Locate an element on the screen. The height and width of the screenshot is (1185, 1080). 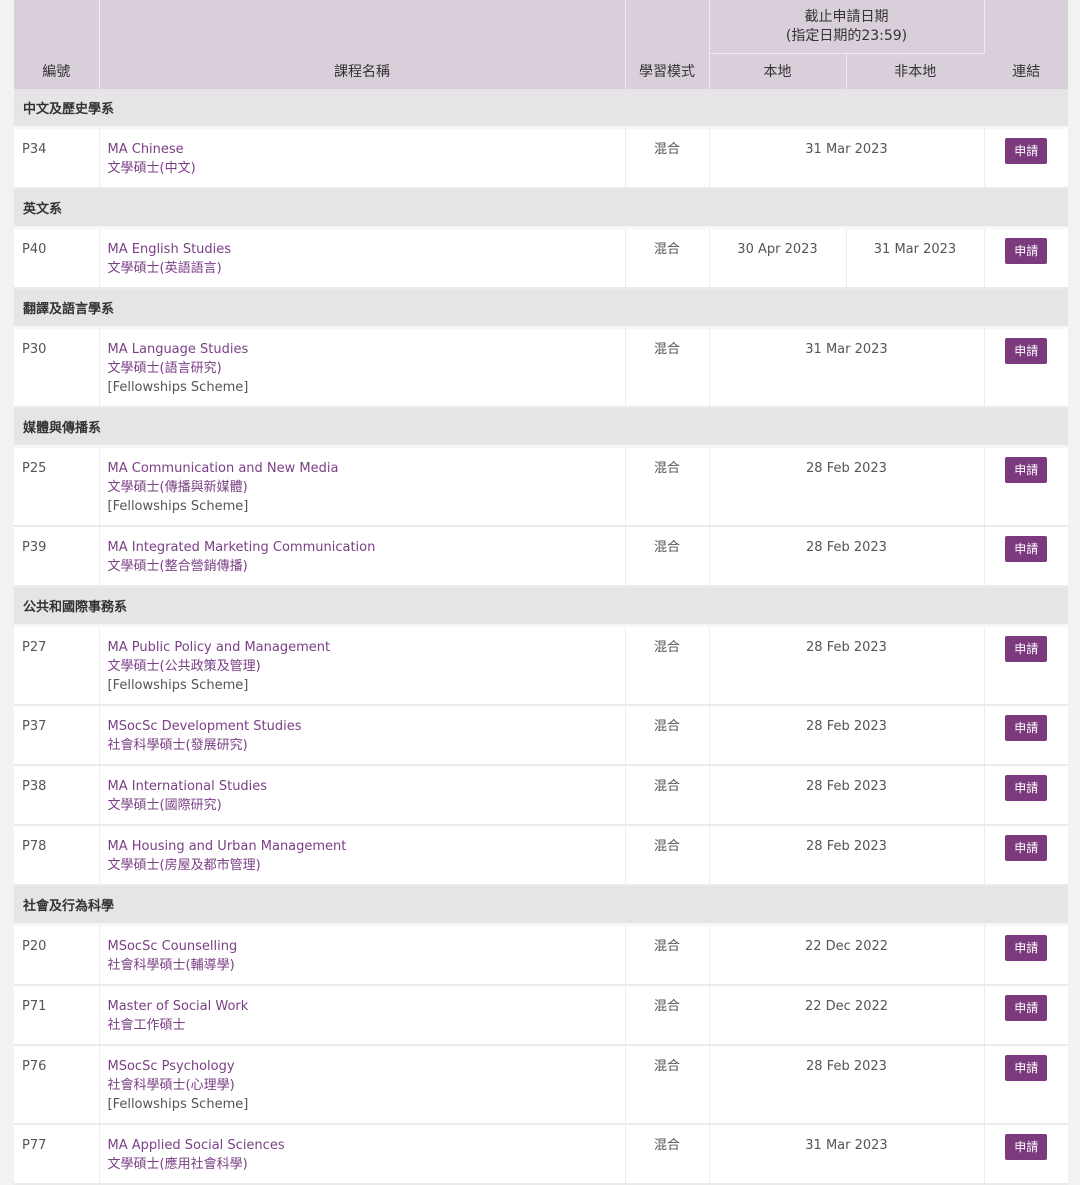
course-name-zh: 文學碩士(國際研究) is located at coordinates (164, 805).